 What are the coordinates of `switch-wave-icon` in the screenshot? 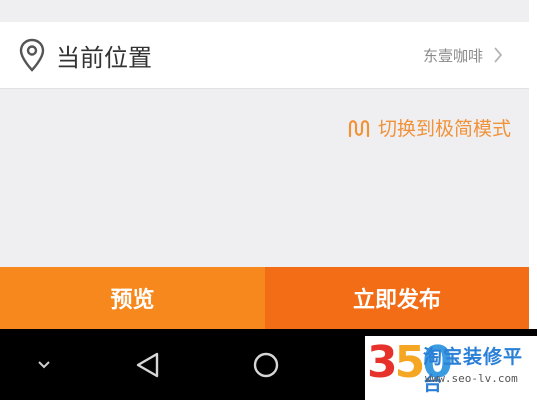 It's located at (359, 128).